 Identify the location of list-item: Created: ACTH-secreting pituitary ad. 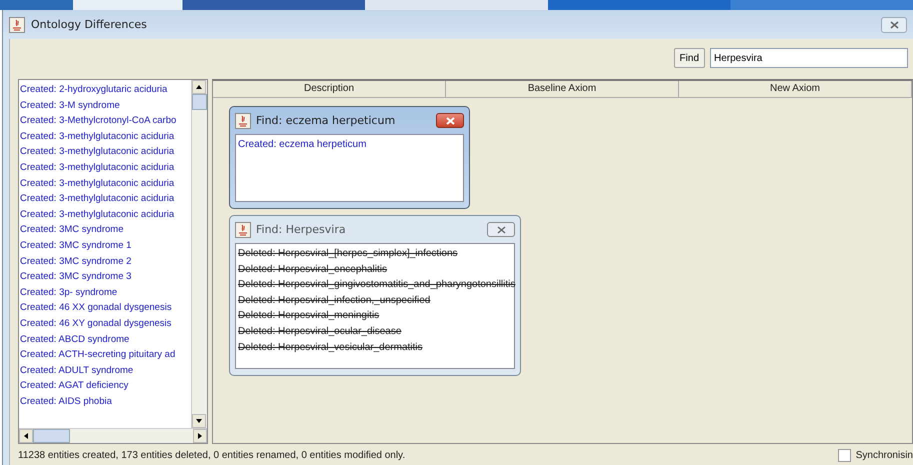
(105, 355).